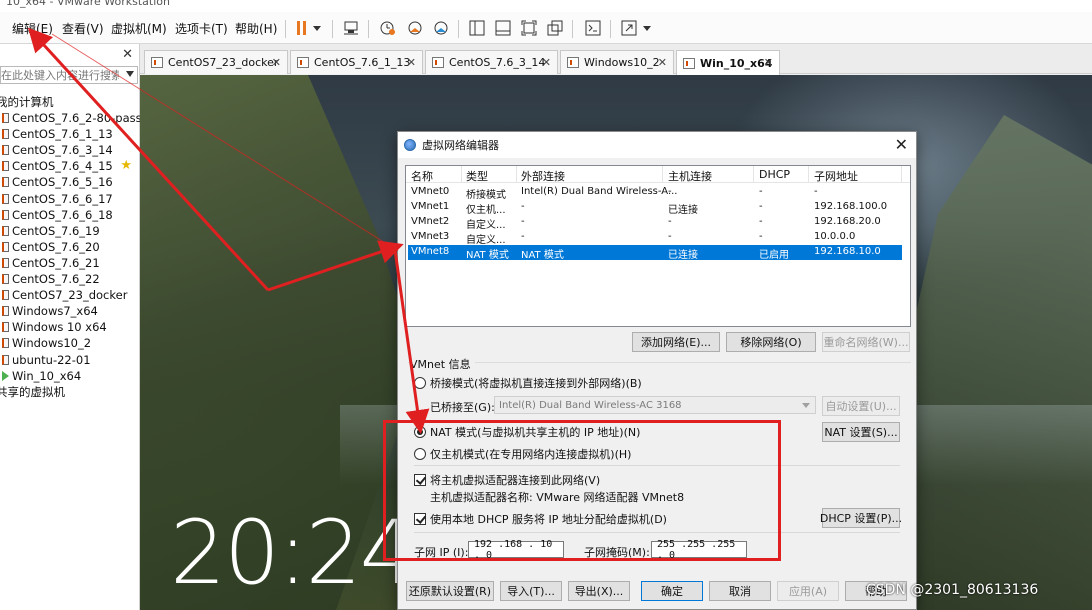  What do you see at coordinates (450, 591) in the screenshot?
I see `restore-defaults-button: 还原默认设置(R)` at bounding box center [450, 591].